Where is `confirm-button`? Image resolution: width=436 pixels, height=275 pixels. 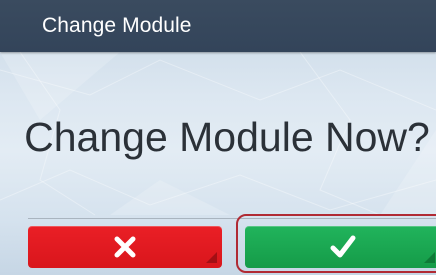
confirm-button is located at coordinates (340, 247).